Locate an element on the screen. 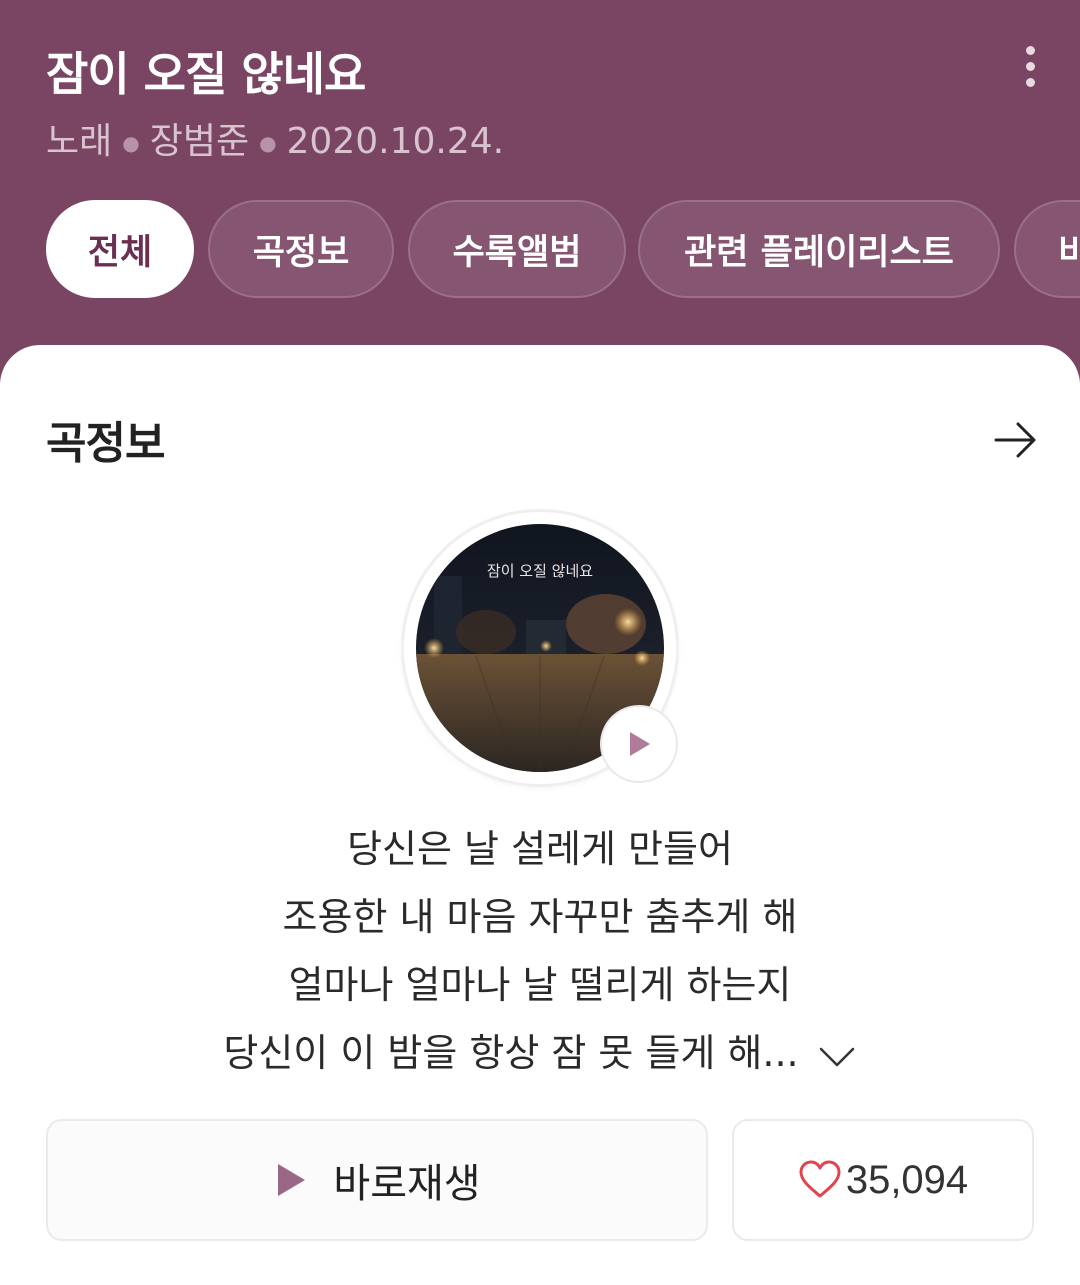  chevron-down-icon is located at coordinates (837, 1056).